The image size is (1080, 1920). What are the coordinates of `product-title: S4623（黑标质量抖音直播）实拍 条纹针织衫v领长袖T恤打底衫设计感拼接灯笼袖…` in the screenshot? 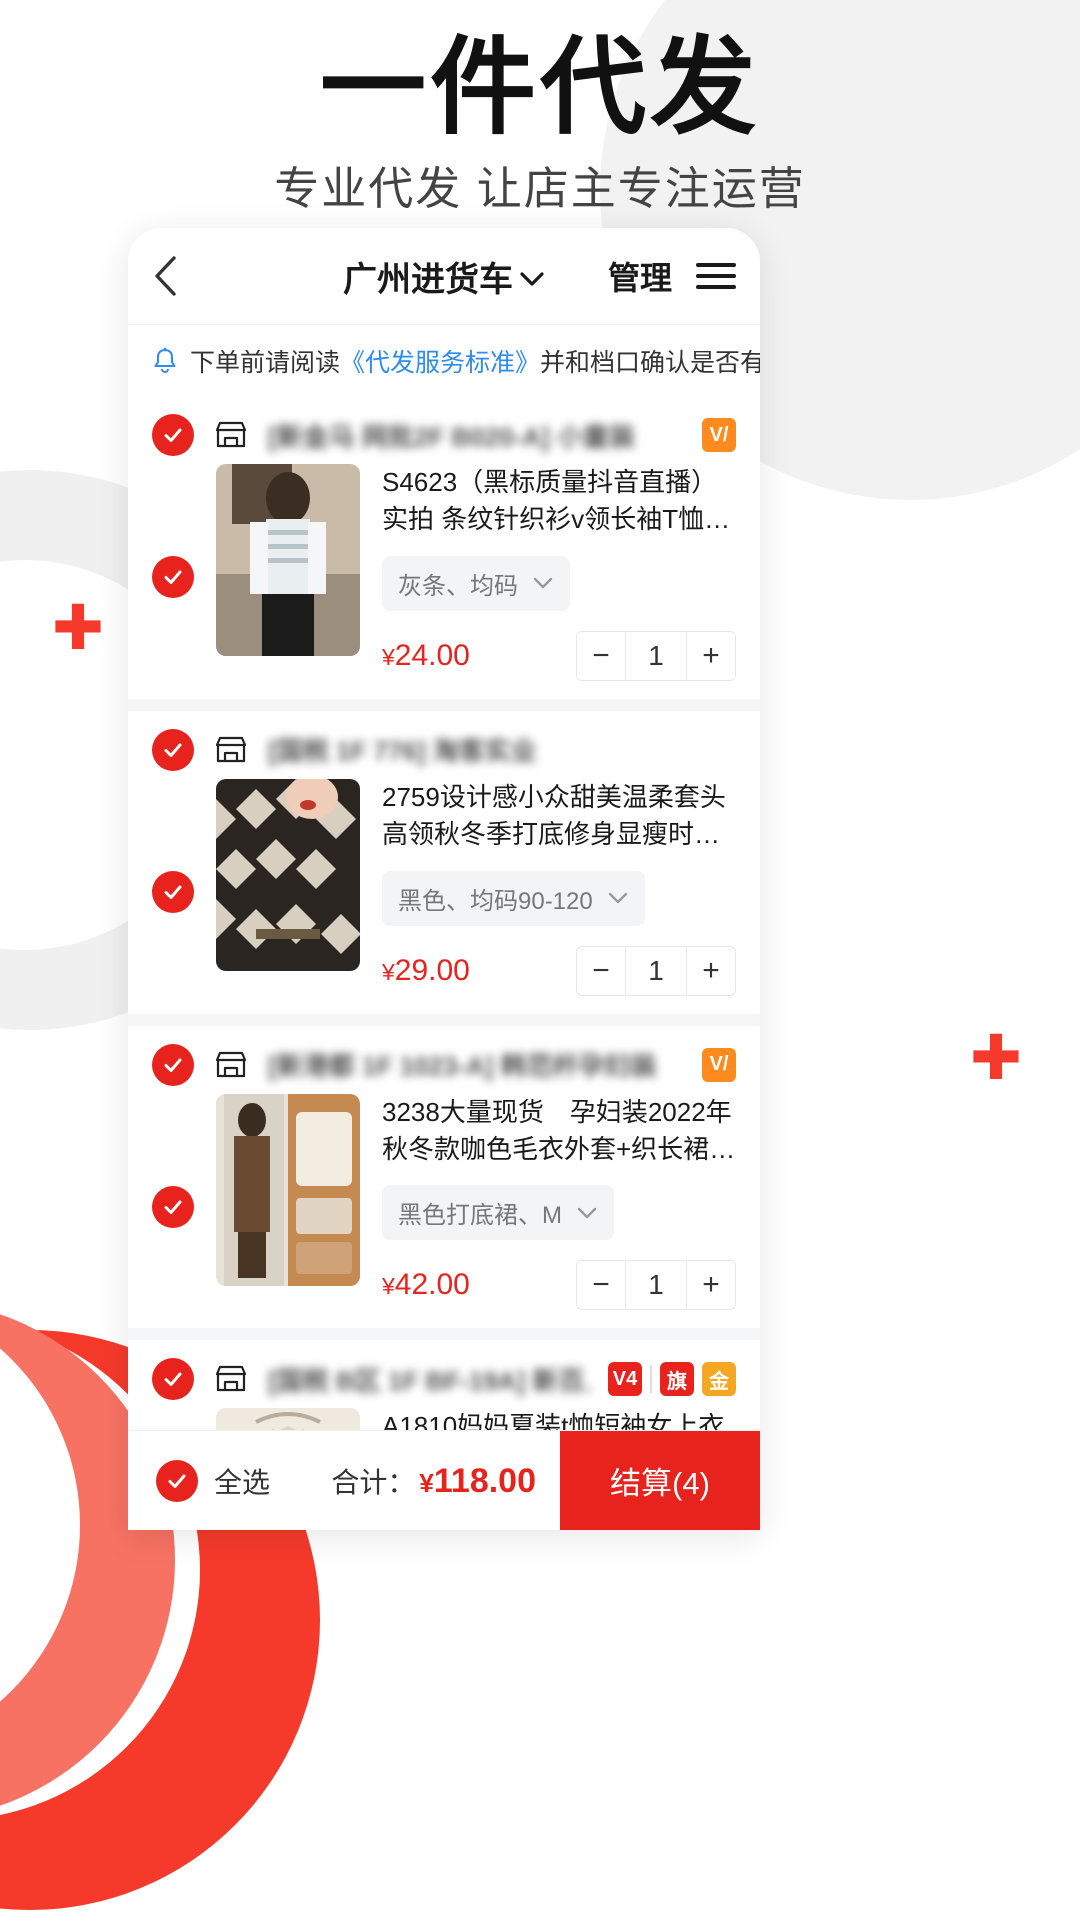 It's located at (559, 501).